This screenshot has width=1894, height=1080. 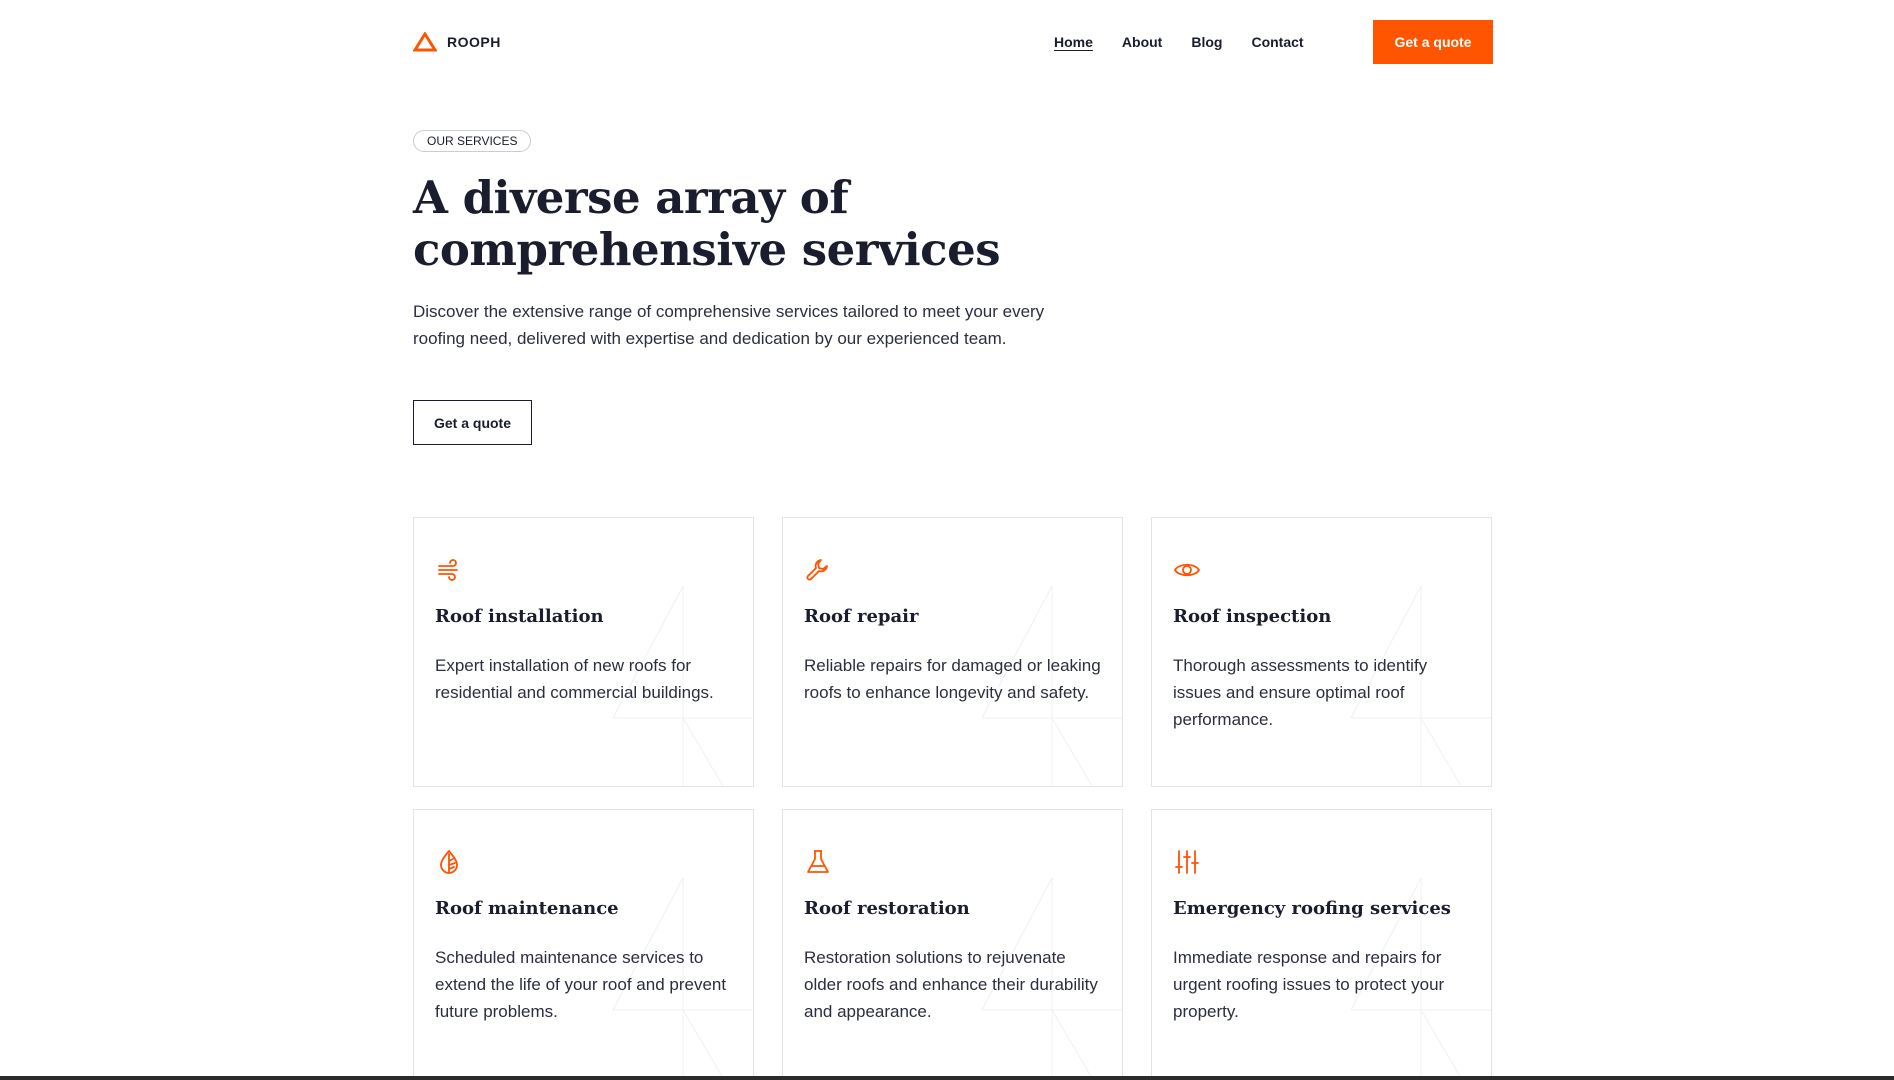 What do you see at coordinates (707, 249) in the screenshot?
I see `page-title-line-2: comprehensive services` at bounding box center [707, 249].